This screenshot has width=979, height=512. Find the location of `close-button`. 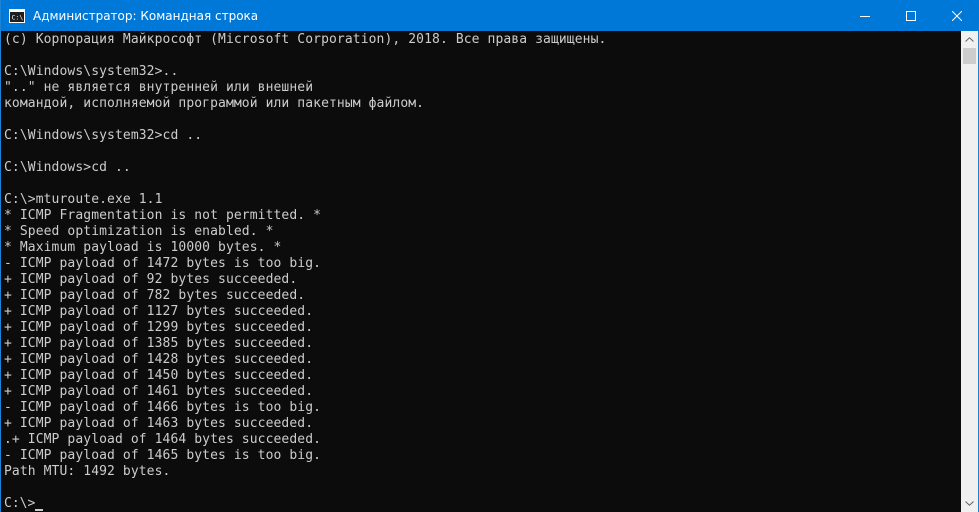

close-button is located at coordinates (956, 15).